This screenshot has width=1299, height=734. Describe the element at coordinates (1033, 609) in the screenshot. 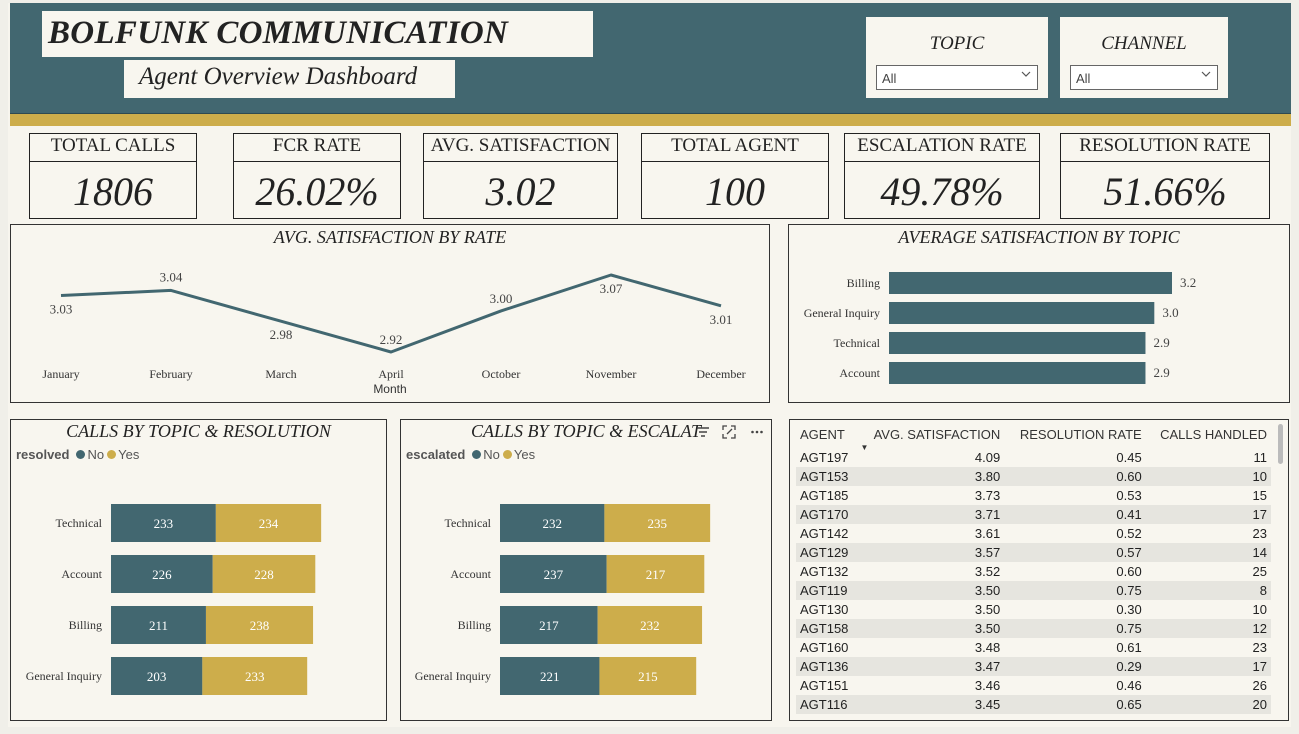

I see `table-row: AGT130 3.50 0.30 10` at that location.